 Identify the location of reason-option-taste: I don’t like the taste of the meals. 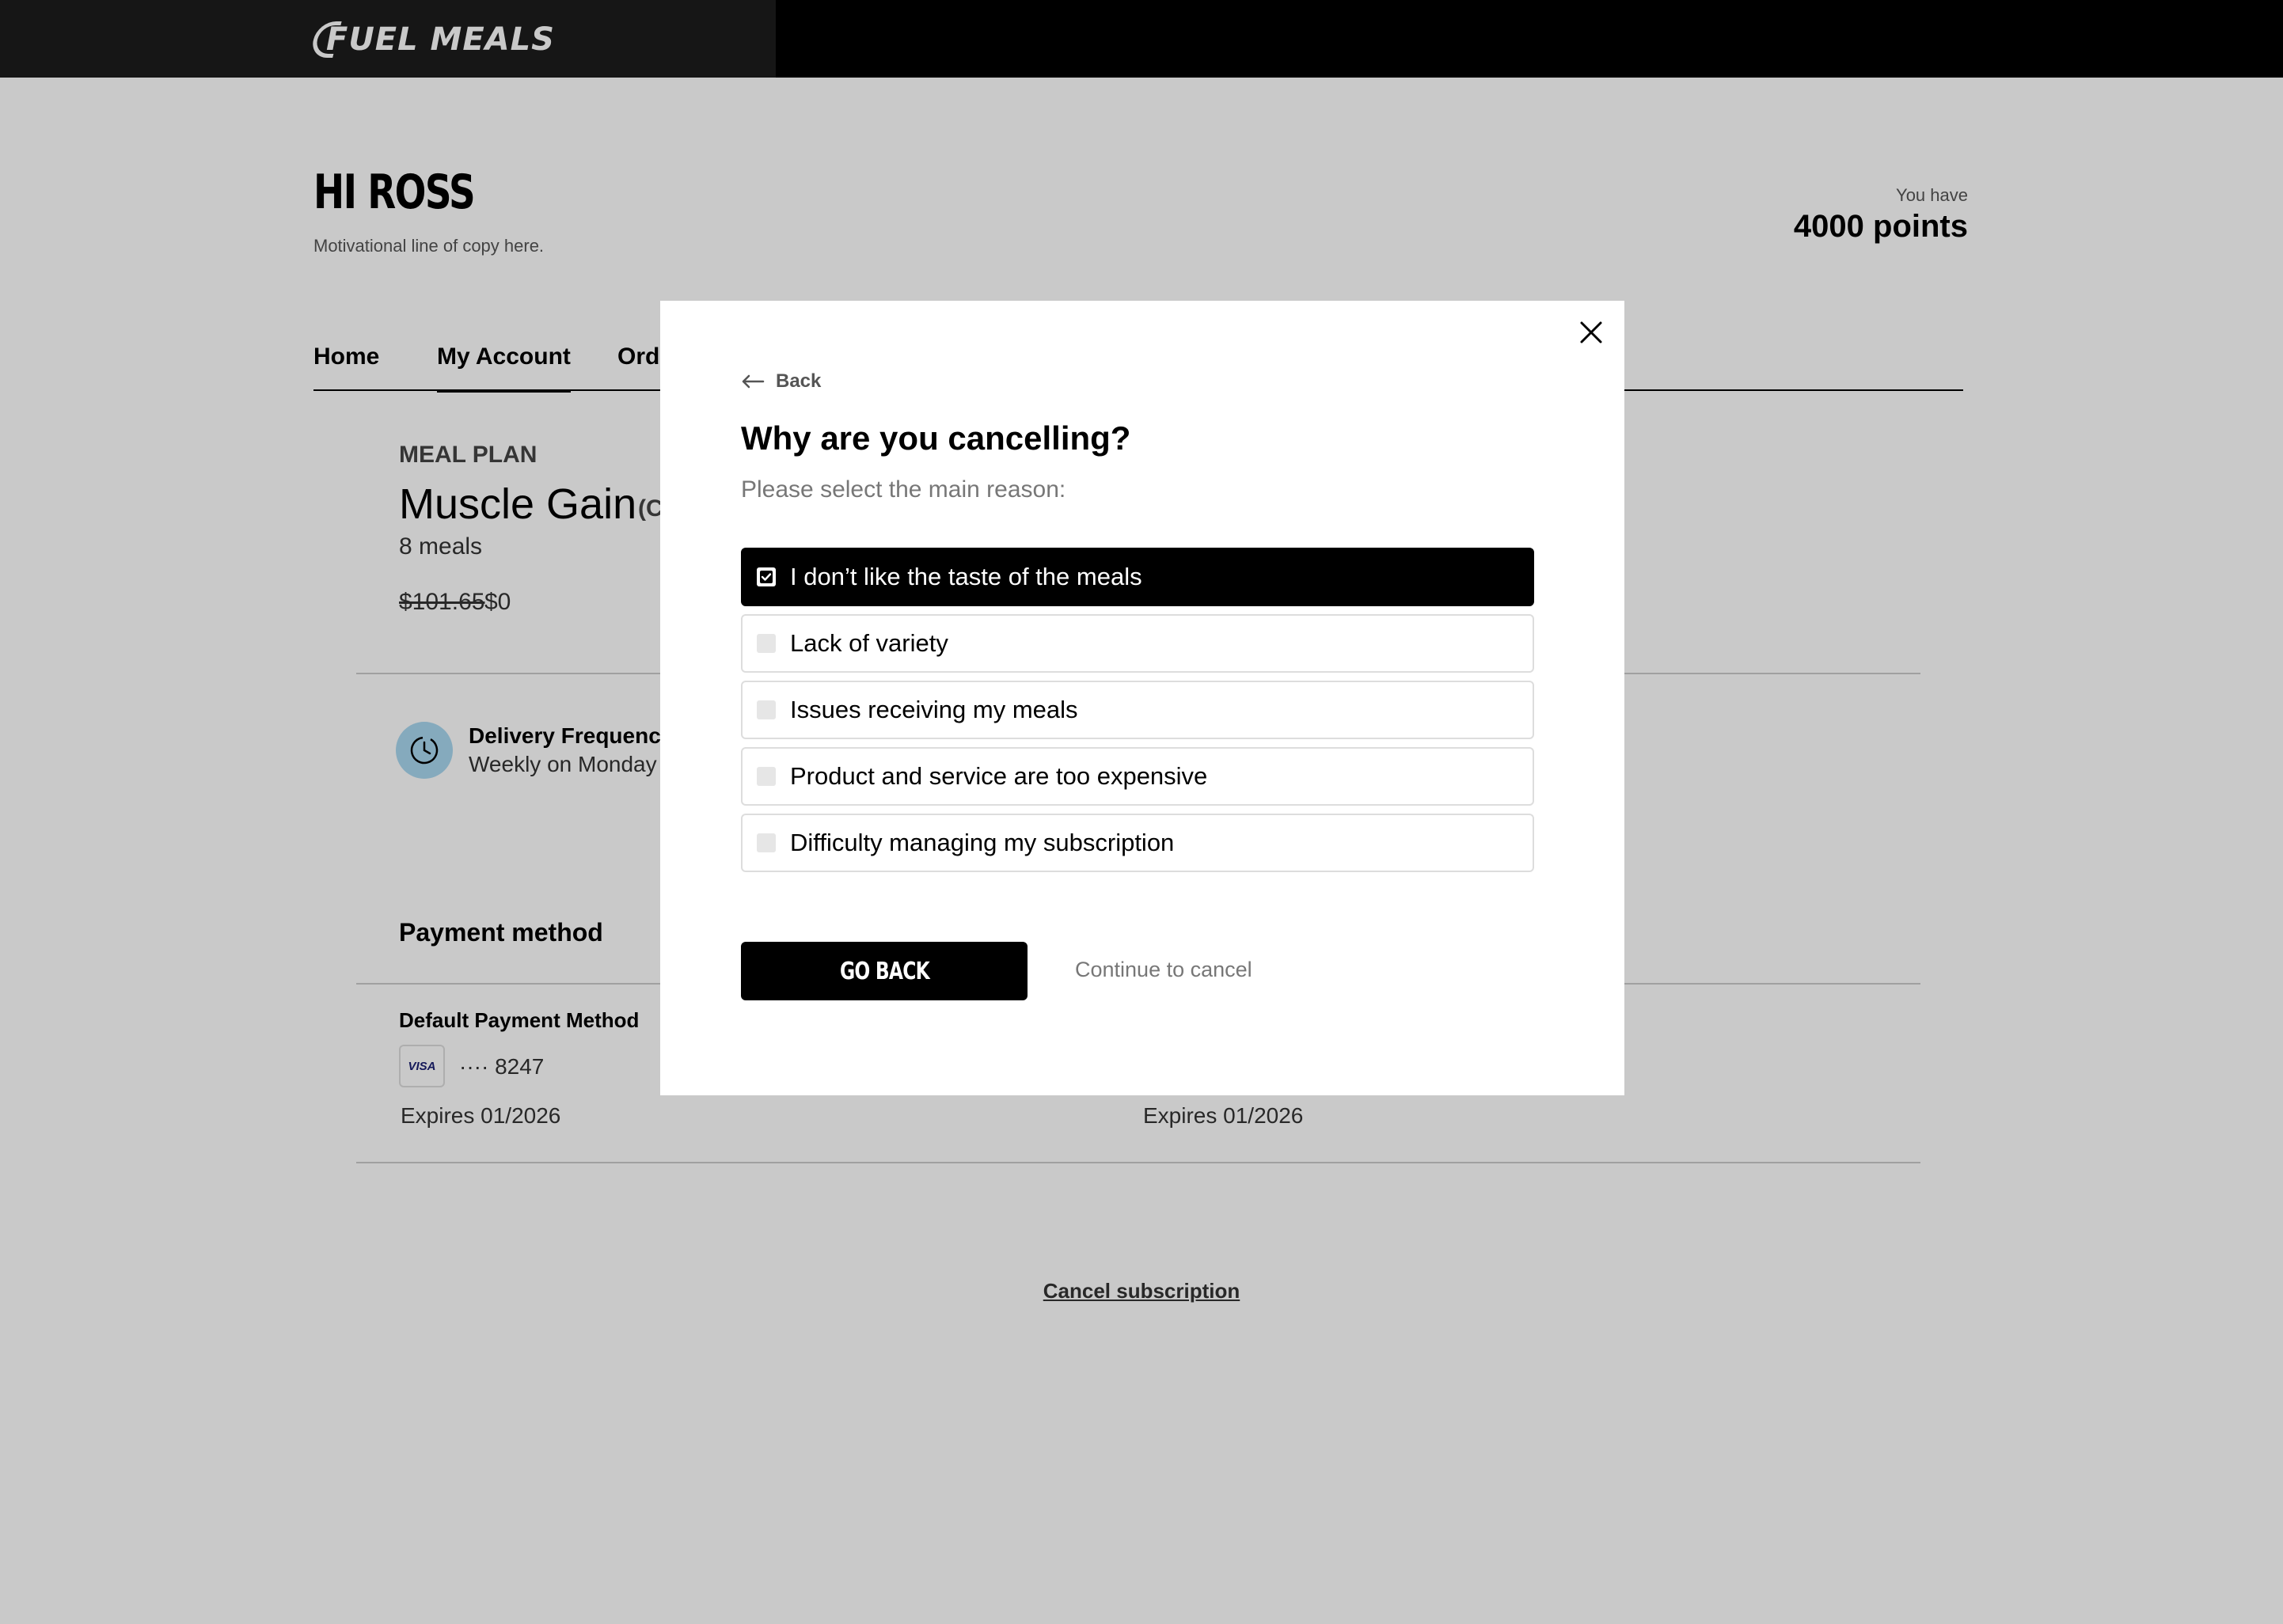
(1137, 577).